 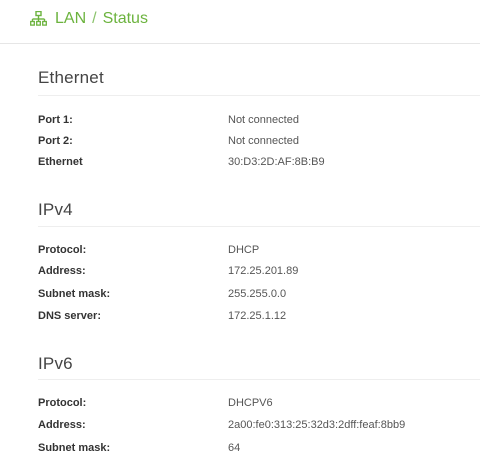 I want to click on info-row-ipv6-protocol: Protocol: DHCPV6, so click(x=259, y=405).